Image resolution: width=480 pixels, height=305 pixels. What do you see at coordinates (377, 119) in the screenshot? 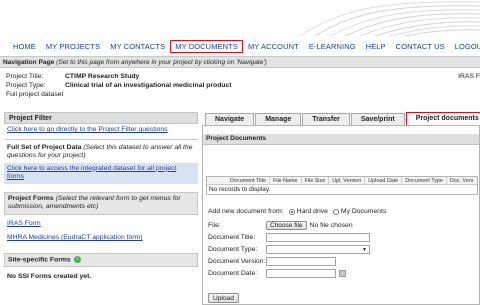
I see `tab-save-print: Save/print` at bounding box center [377, 119].